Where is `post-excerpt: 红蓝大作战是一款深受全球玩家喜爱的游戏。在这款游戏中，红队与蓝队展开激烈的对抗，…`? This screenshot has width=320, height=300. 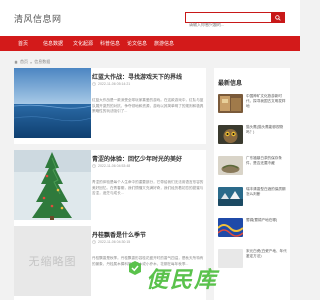
post-excerpt: 红蓝大作战是一款深受全球玩家喜爱的游戏。在这款游戏中，红队与蓝队展开激烈的对抗，… is located at coordinates (148, 105).